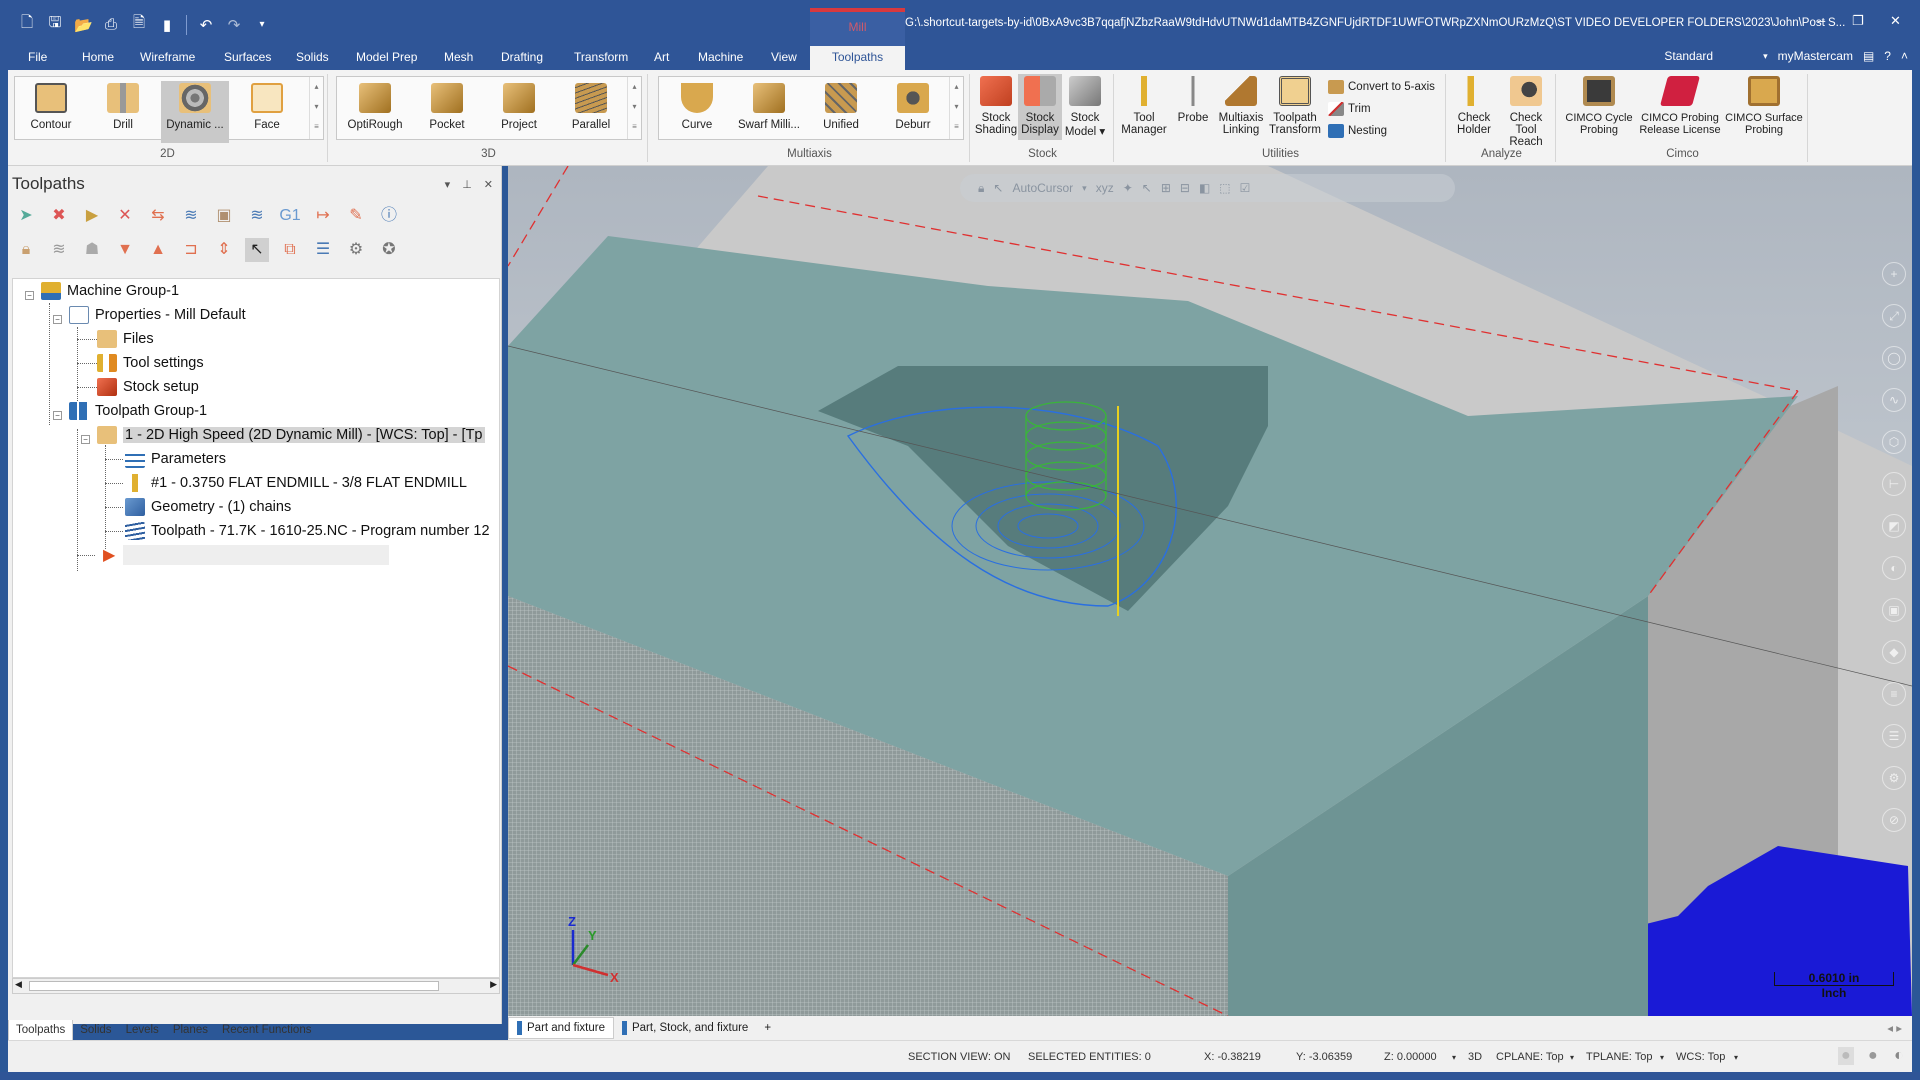 This screenshot has height=1080, width=1920. What do you see at coordinates (257, 216) in the screenshot?
I see `simulate-icon: ≋` at bounding box center [257, 216].